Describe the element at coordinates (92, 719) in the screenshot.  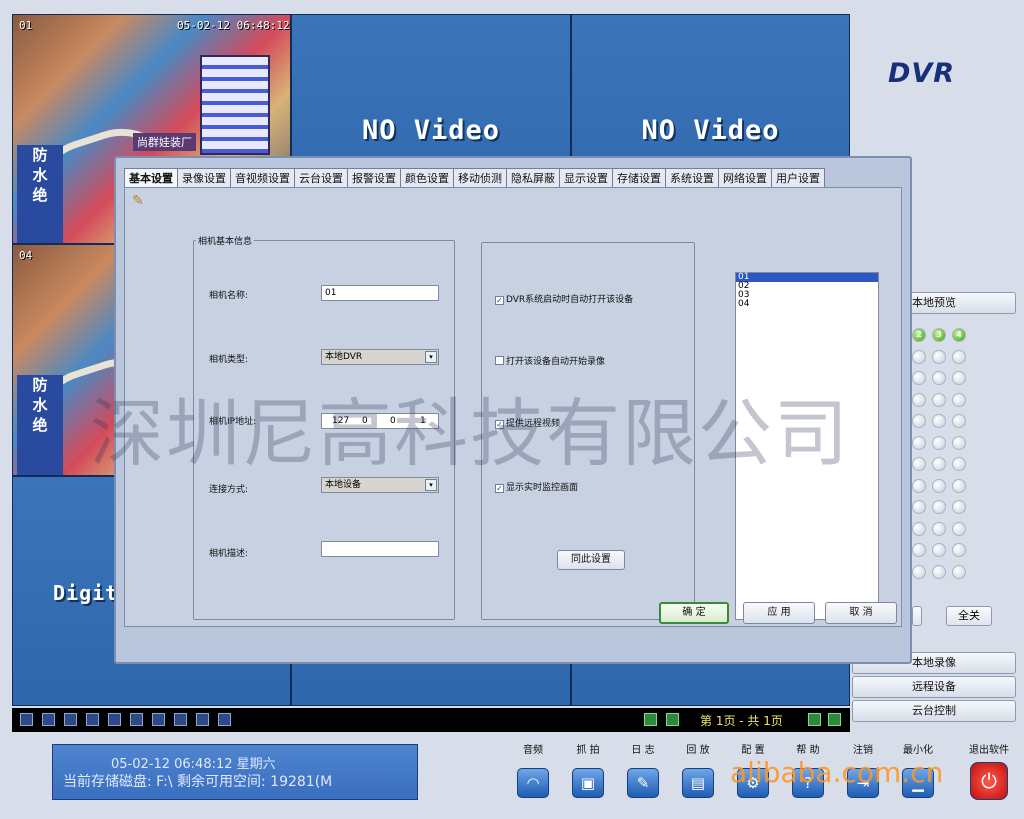
I see `layout-8-icon` at that location.